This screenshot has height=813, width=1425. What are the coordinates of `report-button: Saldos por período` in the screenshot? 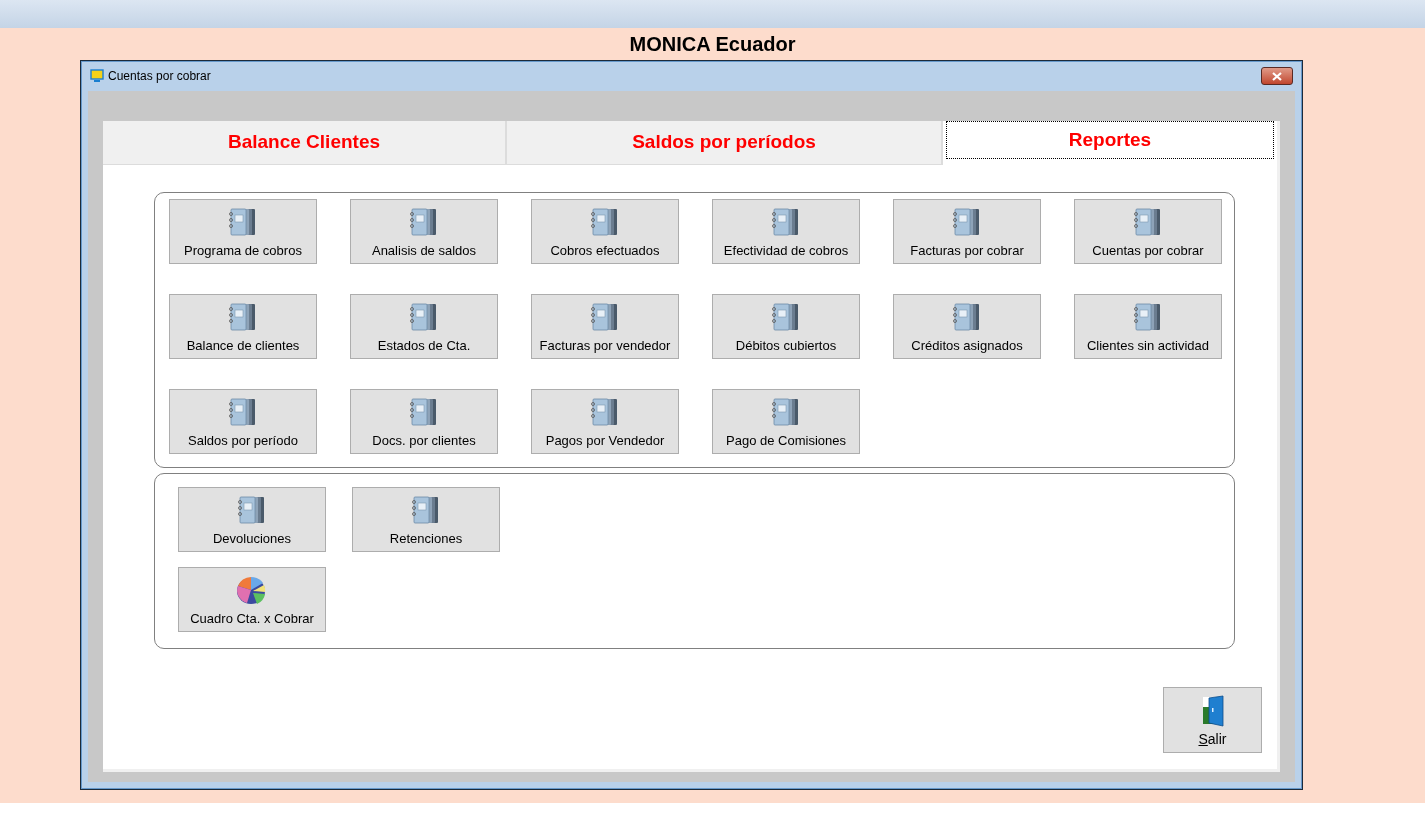 It's located at (243, 421).